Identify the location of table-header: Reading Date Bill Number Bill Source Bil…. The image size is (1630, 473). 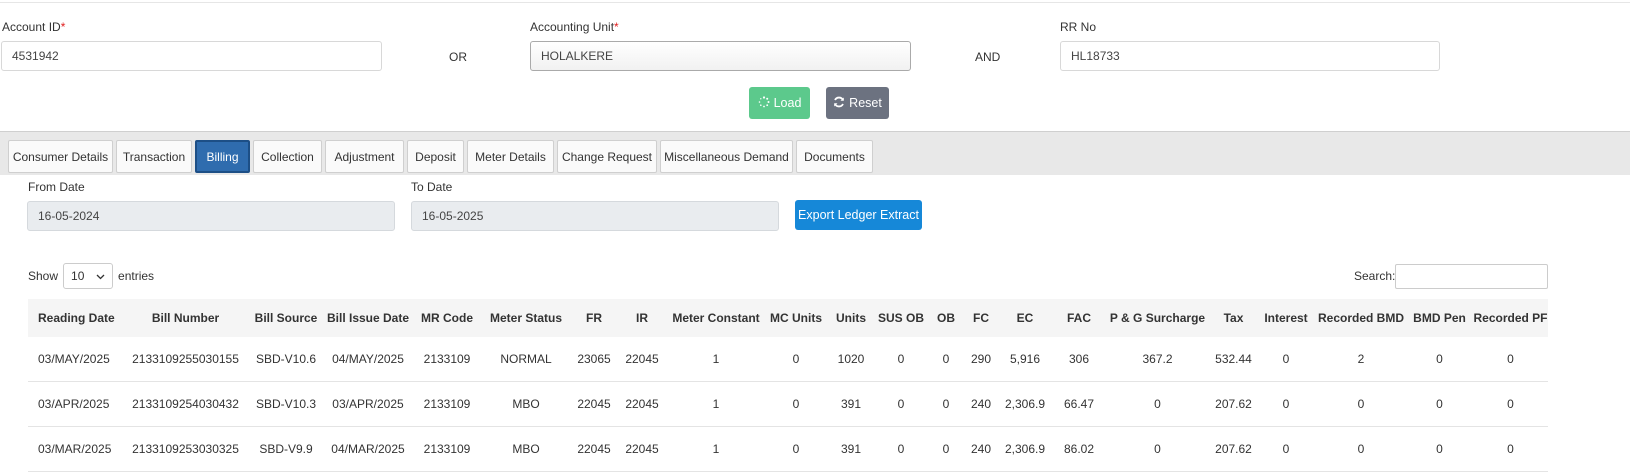
(788, 318).